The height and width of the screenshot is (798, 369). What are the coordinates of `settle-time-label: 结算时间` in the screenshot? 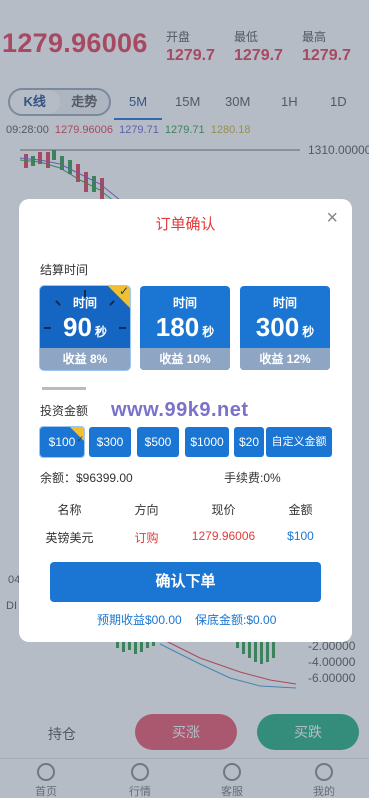 It's located at (64, 270).